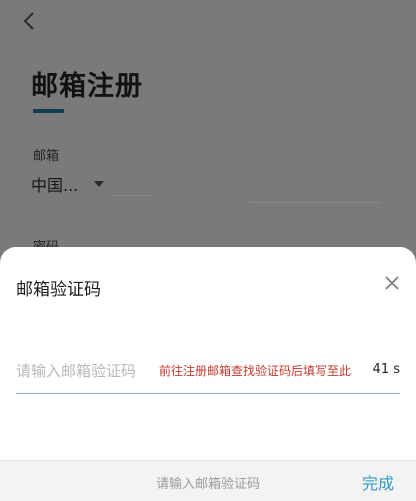 This screenshot has height=501, width=416. Describe the element at coordinates (315, 202) in the screenshot. I see `email-input-underline` at that location.